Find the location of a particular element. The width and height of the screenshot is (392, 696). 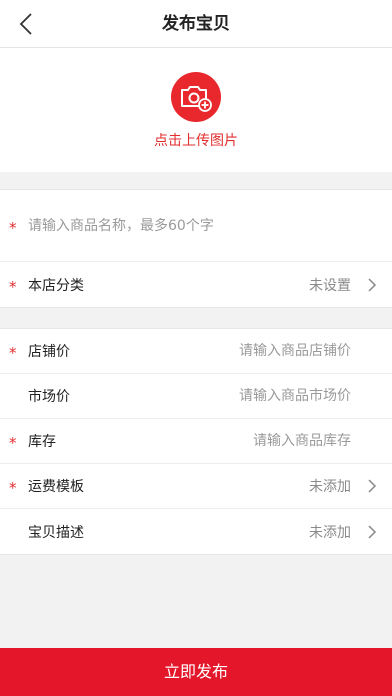

product-name-row: * is located at coordinates (196, 226).